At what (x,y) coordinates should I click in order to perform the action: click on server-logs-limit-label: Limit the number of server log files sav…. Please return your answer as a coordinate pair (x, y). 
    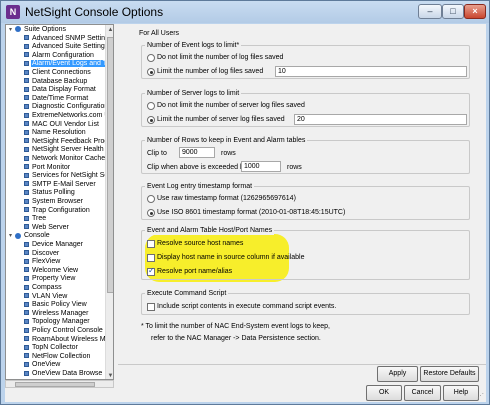
    Looking at the image, I should click on (221, 119).